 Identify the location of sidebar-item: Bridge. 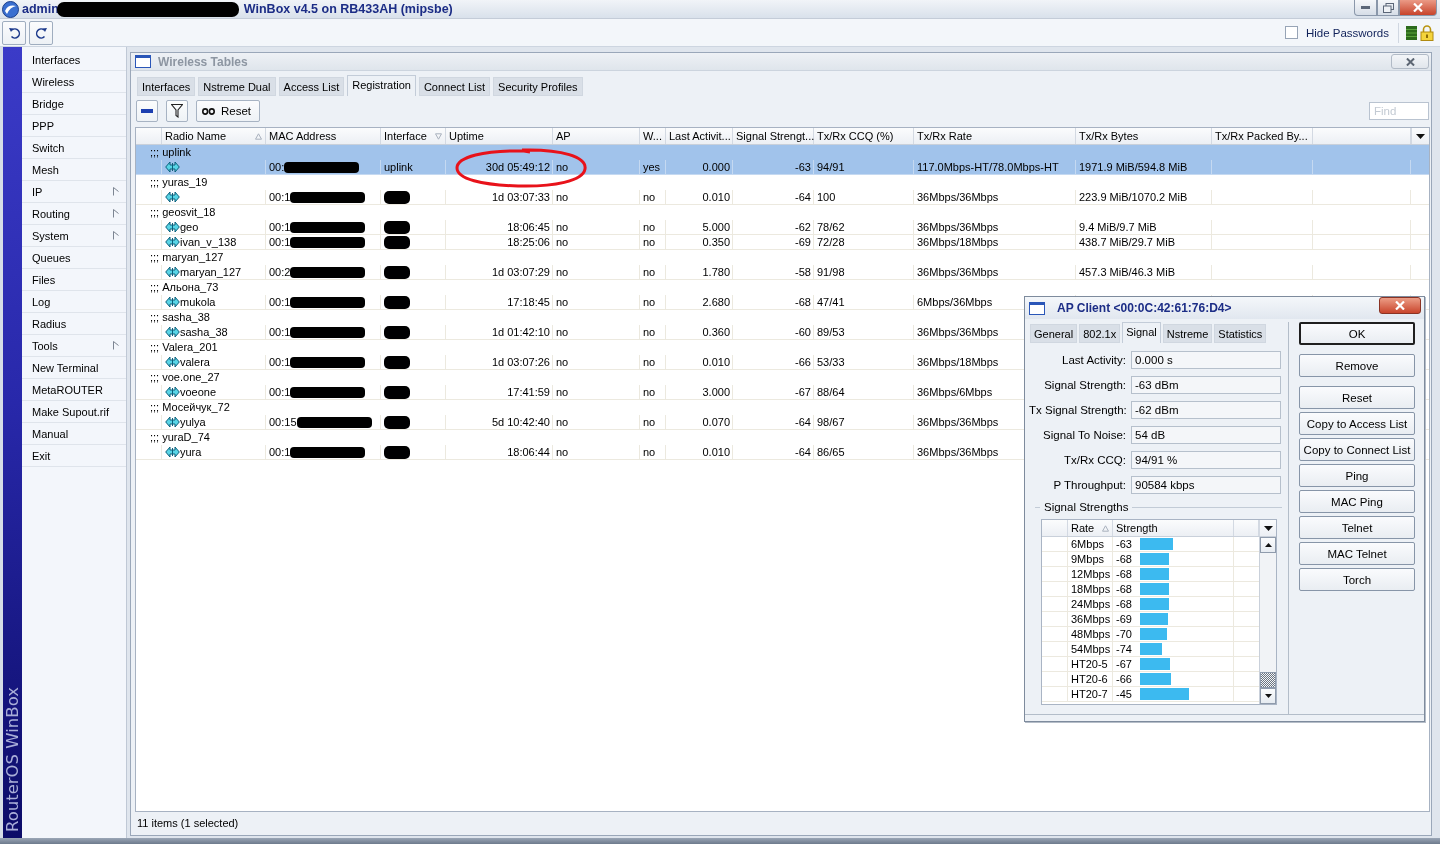
(74, 104).